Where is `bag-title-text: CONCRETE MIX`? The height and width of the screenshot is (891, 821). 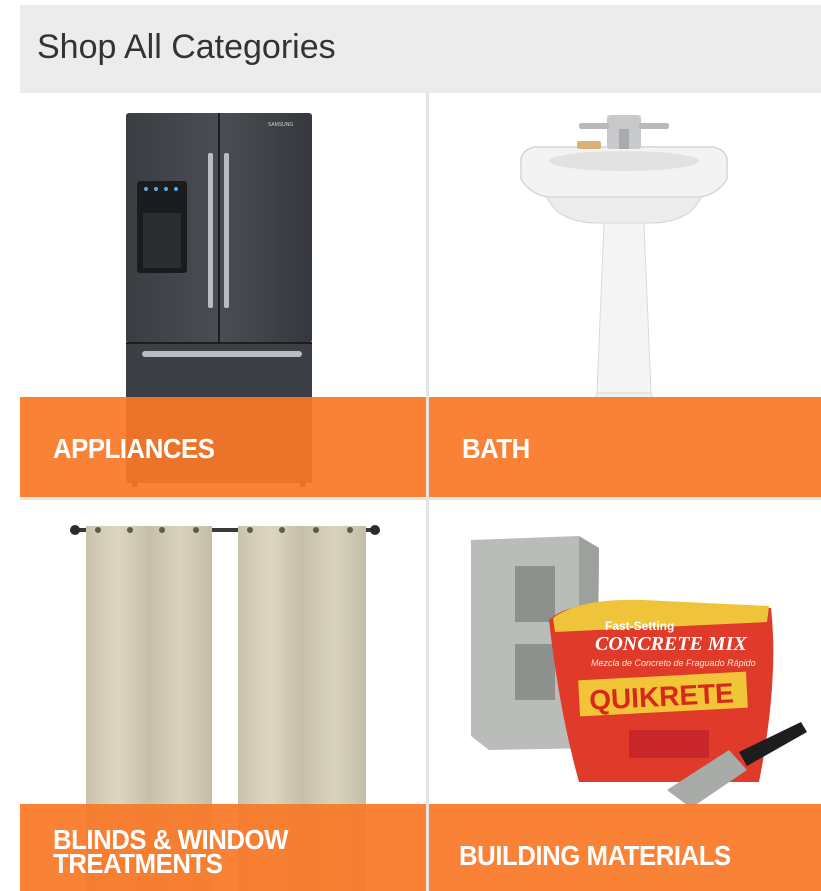 bag-title-text: CONCRETE MIX is located at coordinates (671, 644).